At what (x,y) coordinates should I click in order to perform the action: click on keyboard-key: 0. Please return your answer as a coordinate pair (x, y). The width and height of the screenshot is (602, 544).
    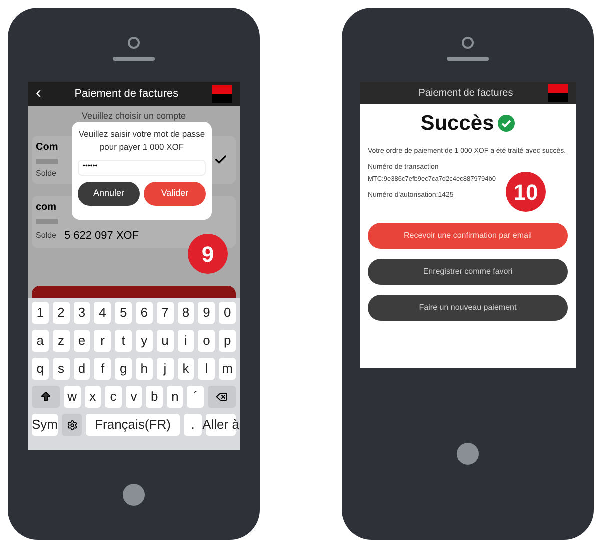
    Looking at the image, I should click on (227, 313).